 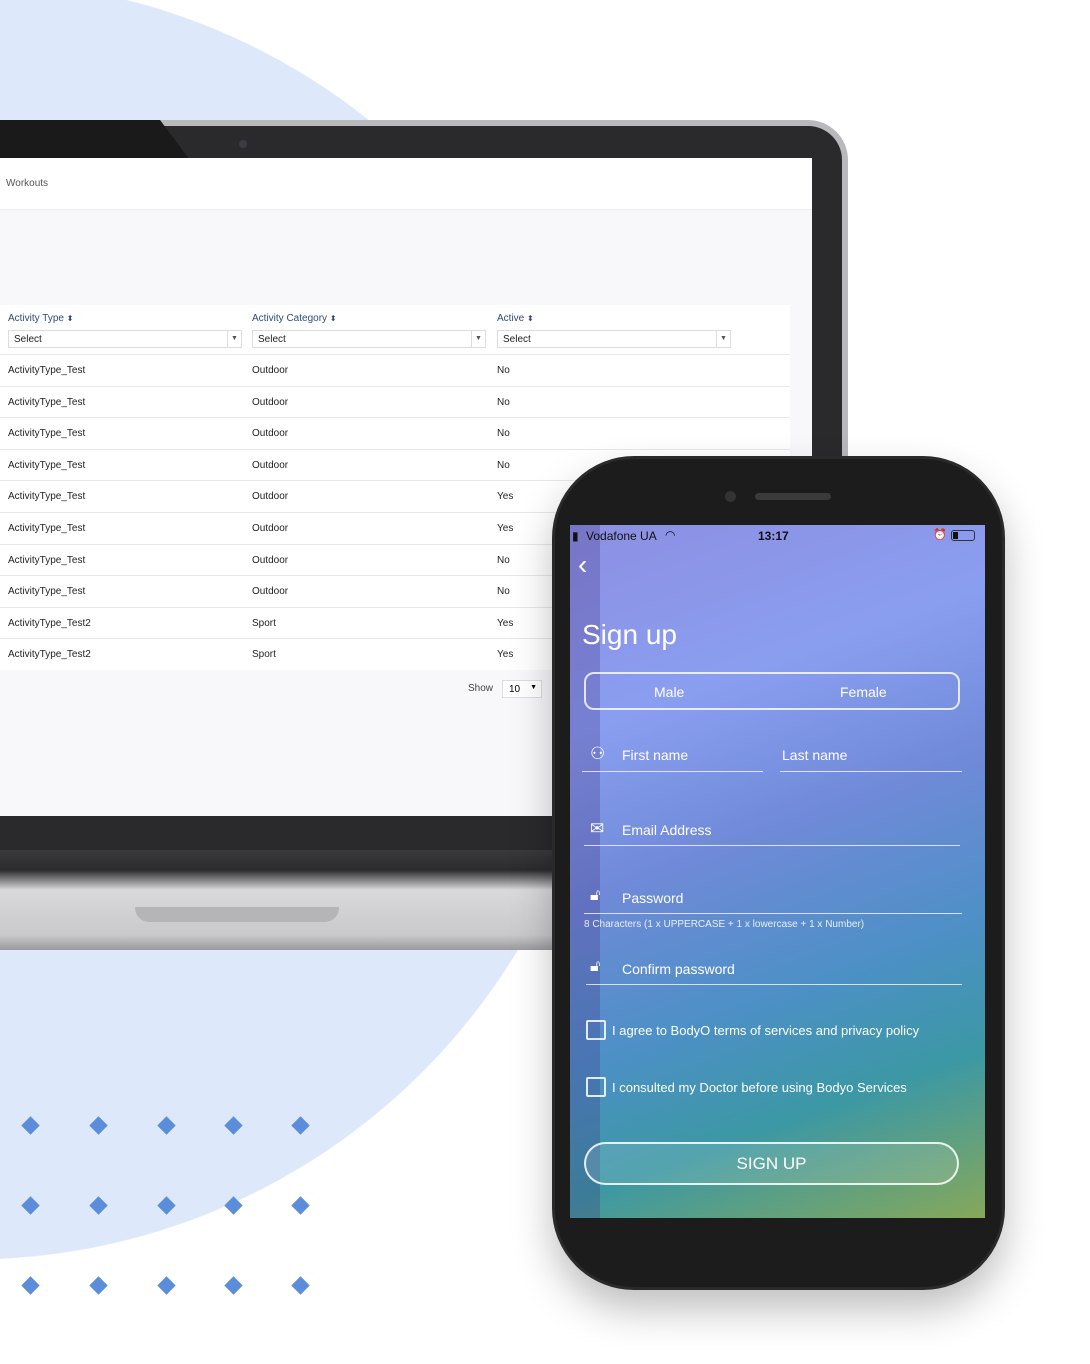 I want to click on agree-terms-checkbox, so click(x=596, y=1030).